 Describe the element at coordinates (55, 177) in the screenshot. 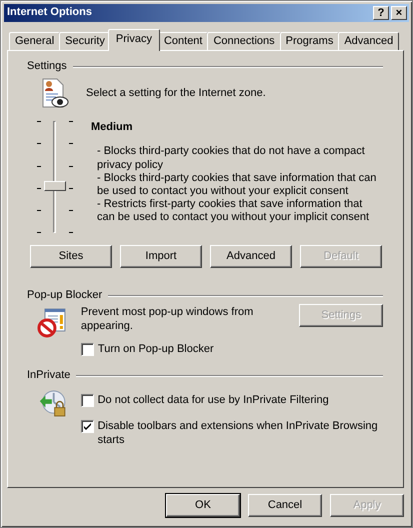

I see `privacy-slider` at that location.